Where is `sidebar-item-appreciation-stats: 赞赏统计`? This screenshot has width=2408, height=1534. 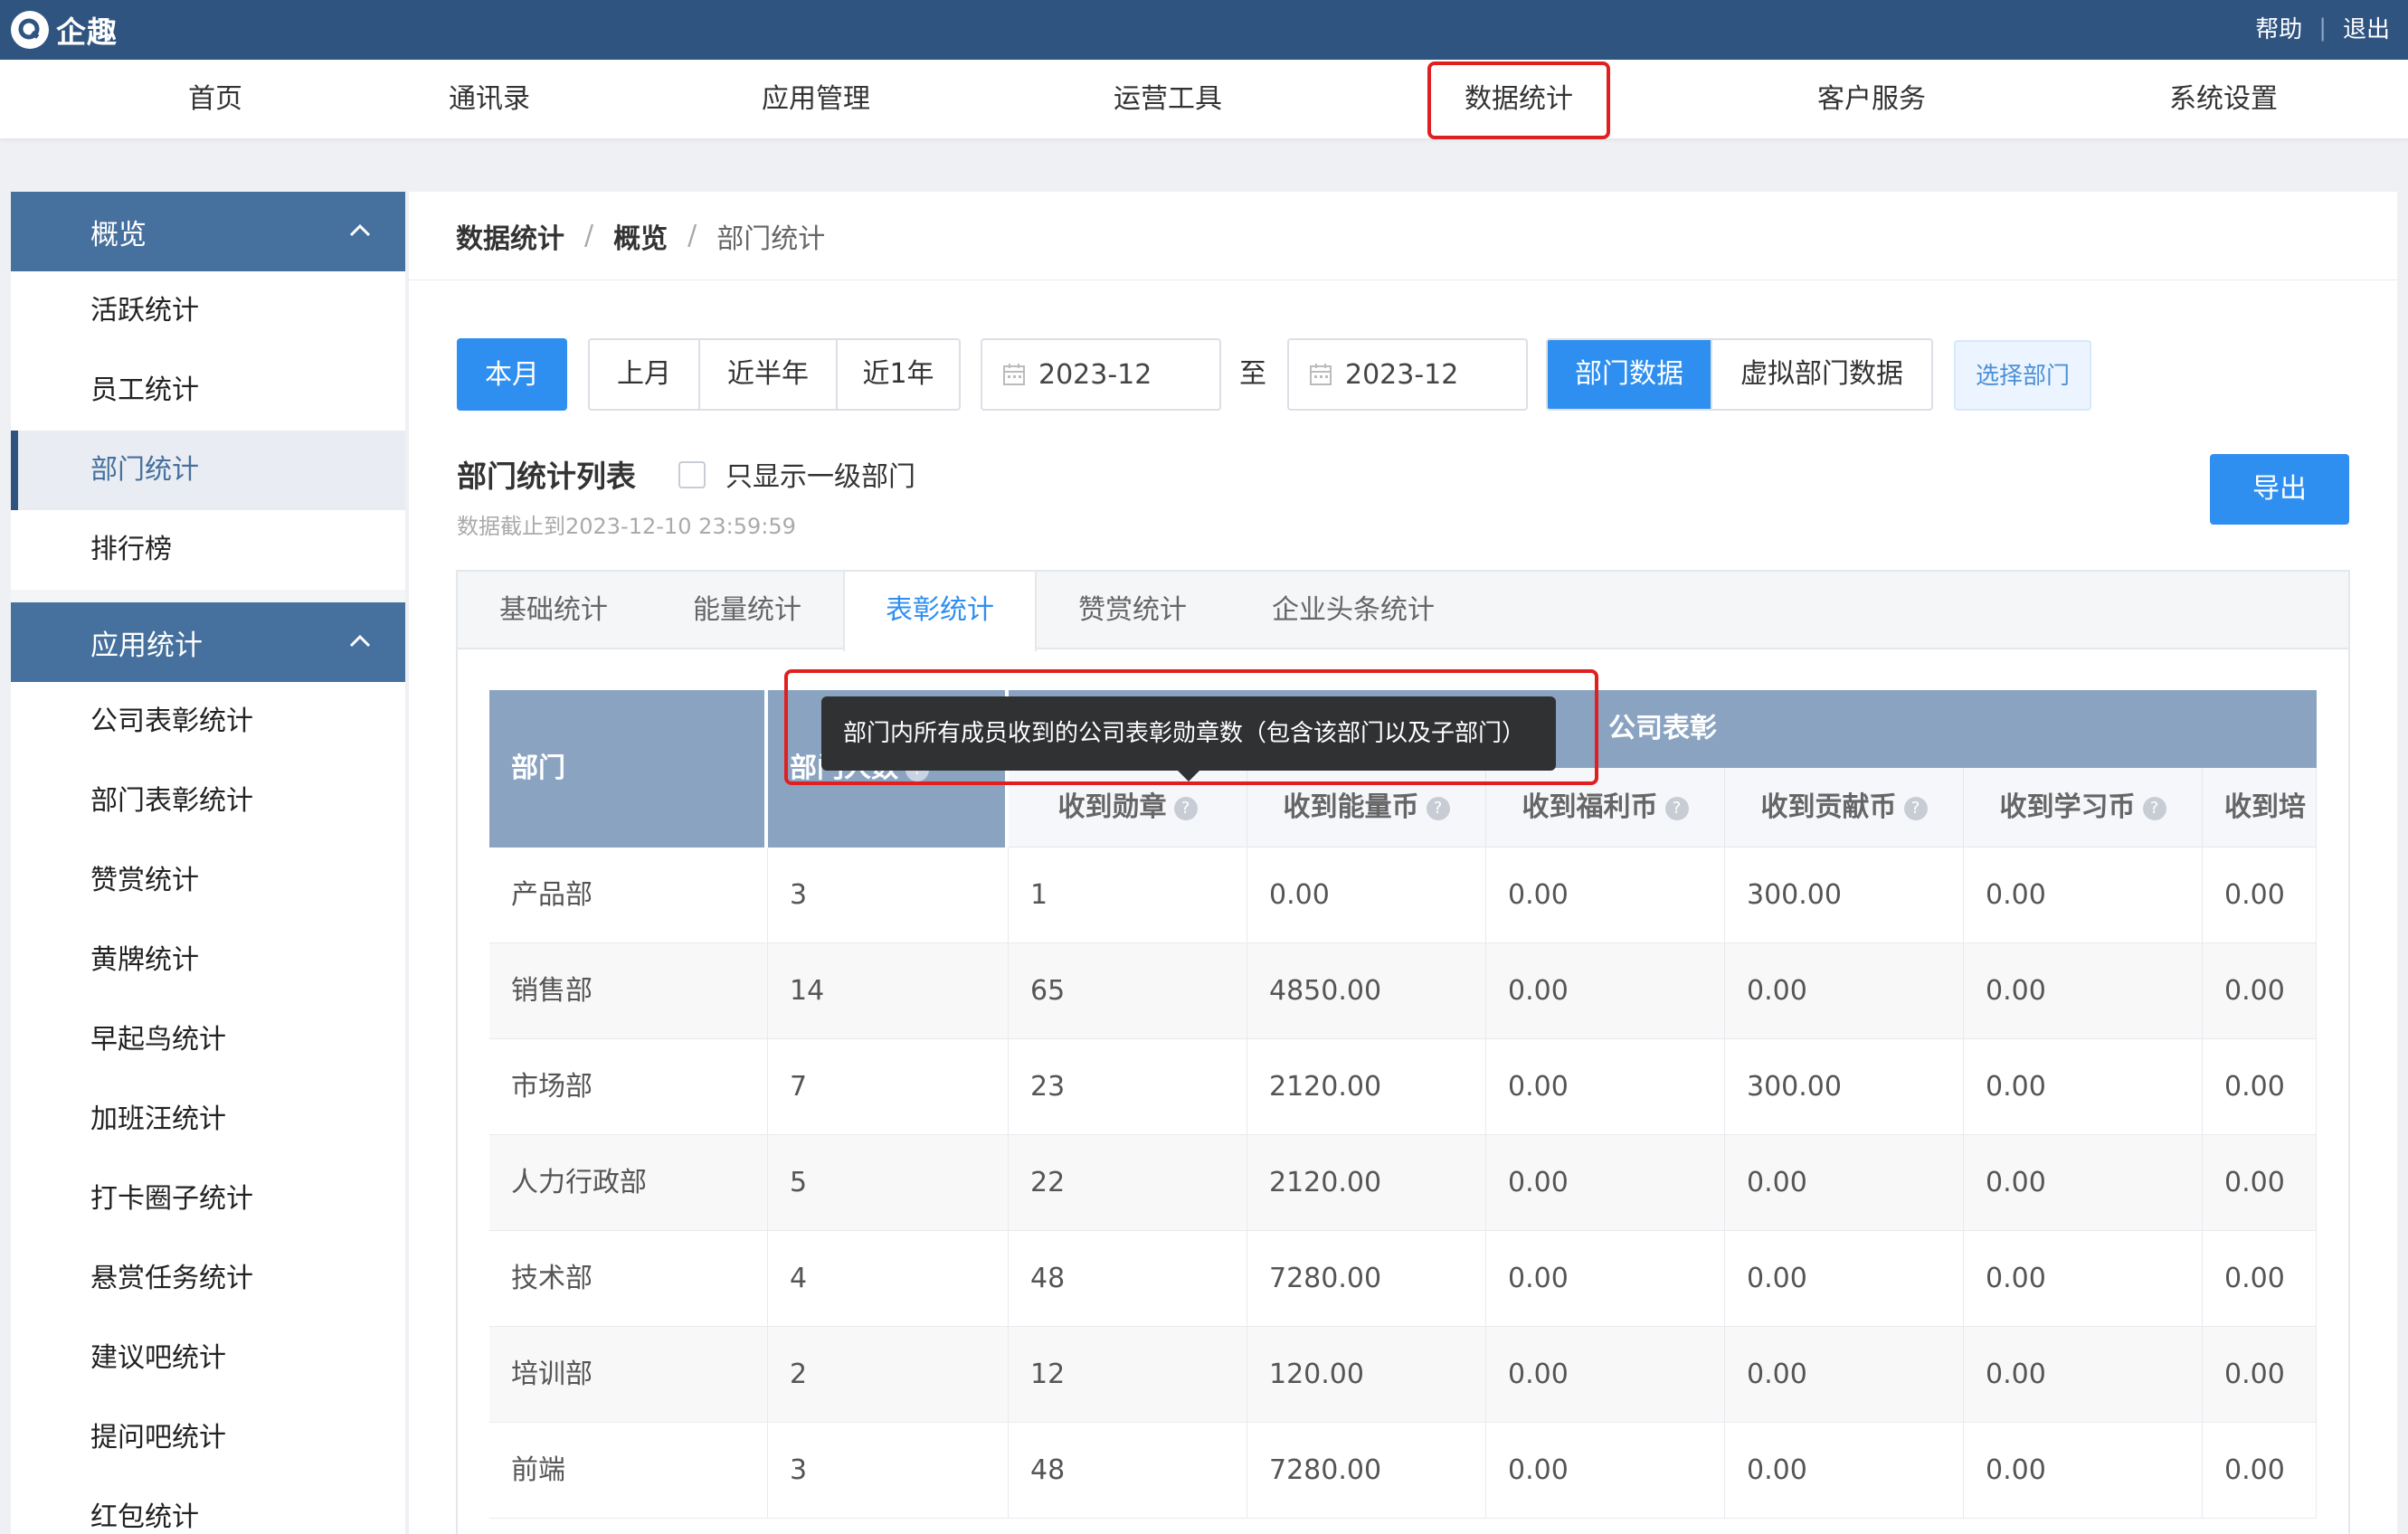
sidebar-item-appreciation-stats: 赞赏统计 is located at coordinates (208, 881).